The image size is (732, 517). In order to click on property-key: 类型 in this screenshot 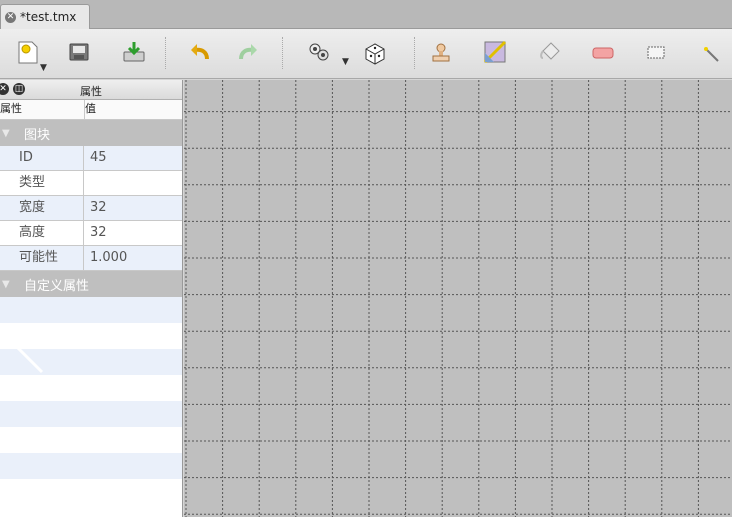, I will do `click(42, 183)`.